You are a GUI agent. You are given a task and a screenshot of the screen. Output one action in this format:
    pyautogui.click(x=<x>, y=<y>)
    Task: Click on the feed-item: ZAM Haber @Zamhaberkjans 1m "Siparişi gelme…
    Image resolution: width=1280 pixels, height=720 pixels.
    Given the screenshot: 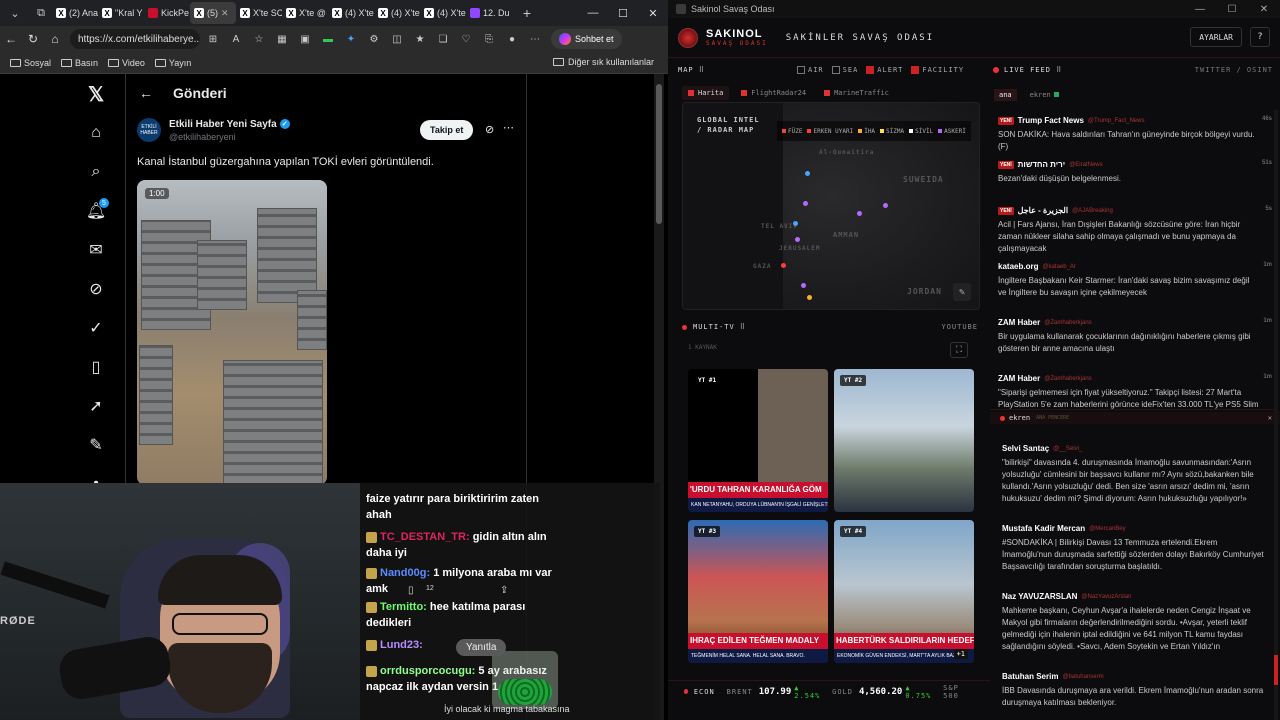 What is the action you would take?
    pyautogui.click(x=1135, y=391)
    